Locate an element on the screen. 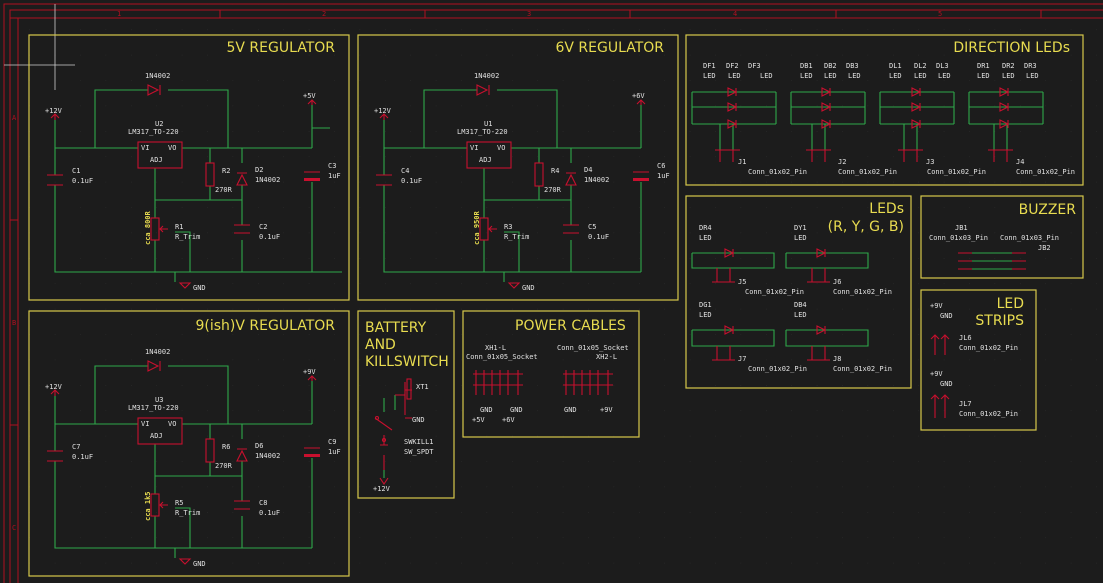  led-dl1: DL1 is located at coordinates (895, 66).